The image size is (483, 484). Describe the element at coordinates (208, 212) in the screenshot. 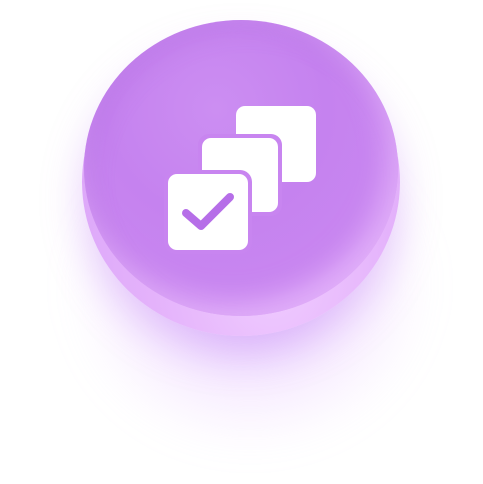

I see `front-card-icon` at that location.